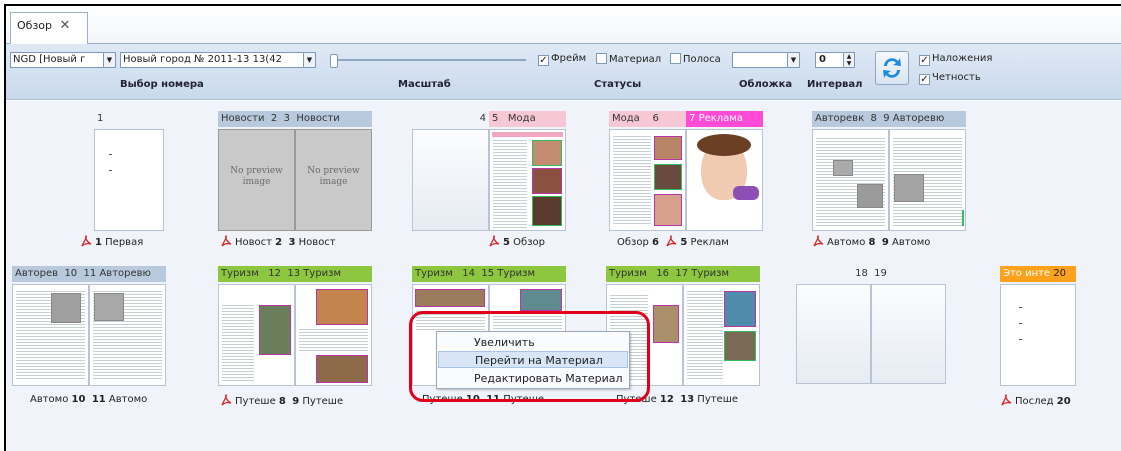 This screenshot has width=1121, height=451. I want to click on spread-page-8-9: Авторевк 8 9 Авторевю Автомо 8 9 Автомо, so click(889, 188).